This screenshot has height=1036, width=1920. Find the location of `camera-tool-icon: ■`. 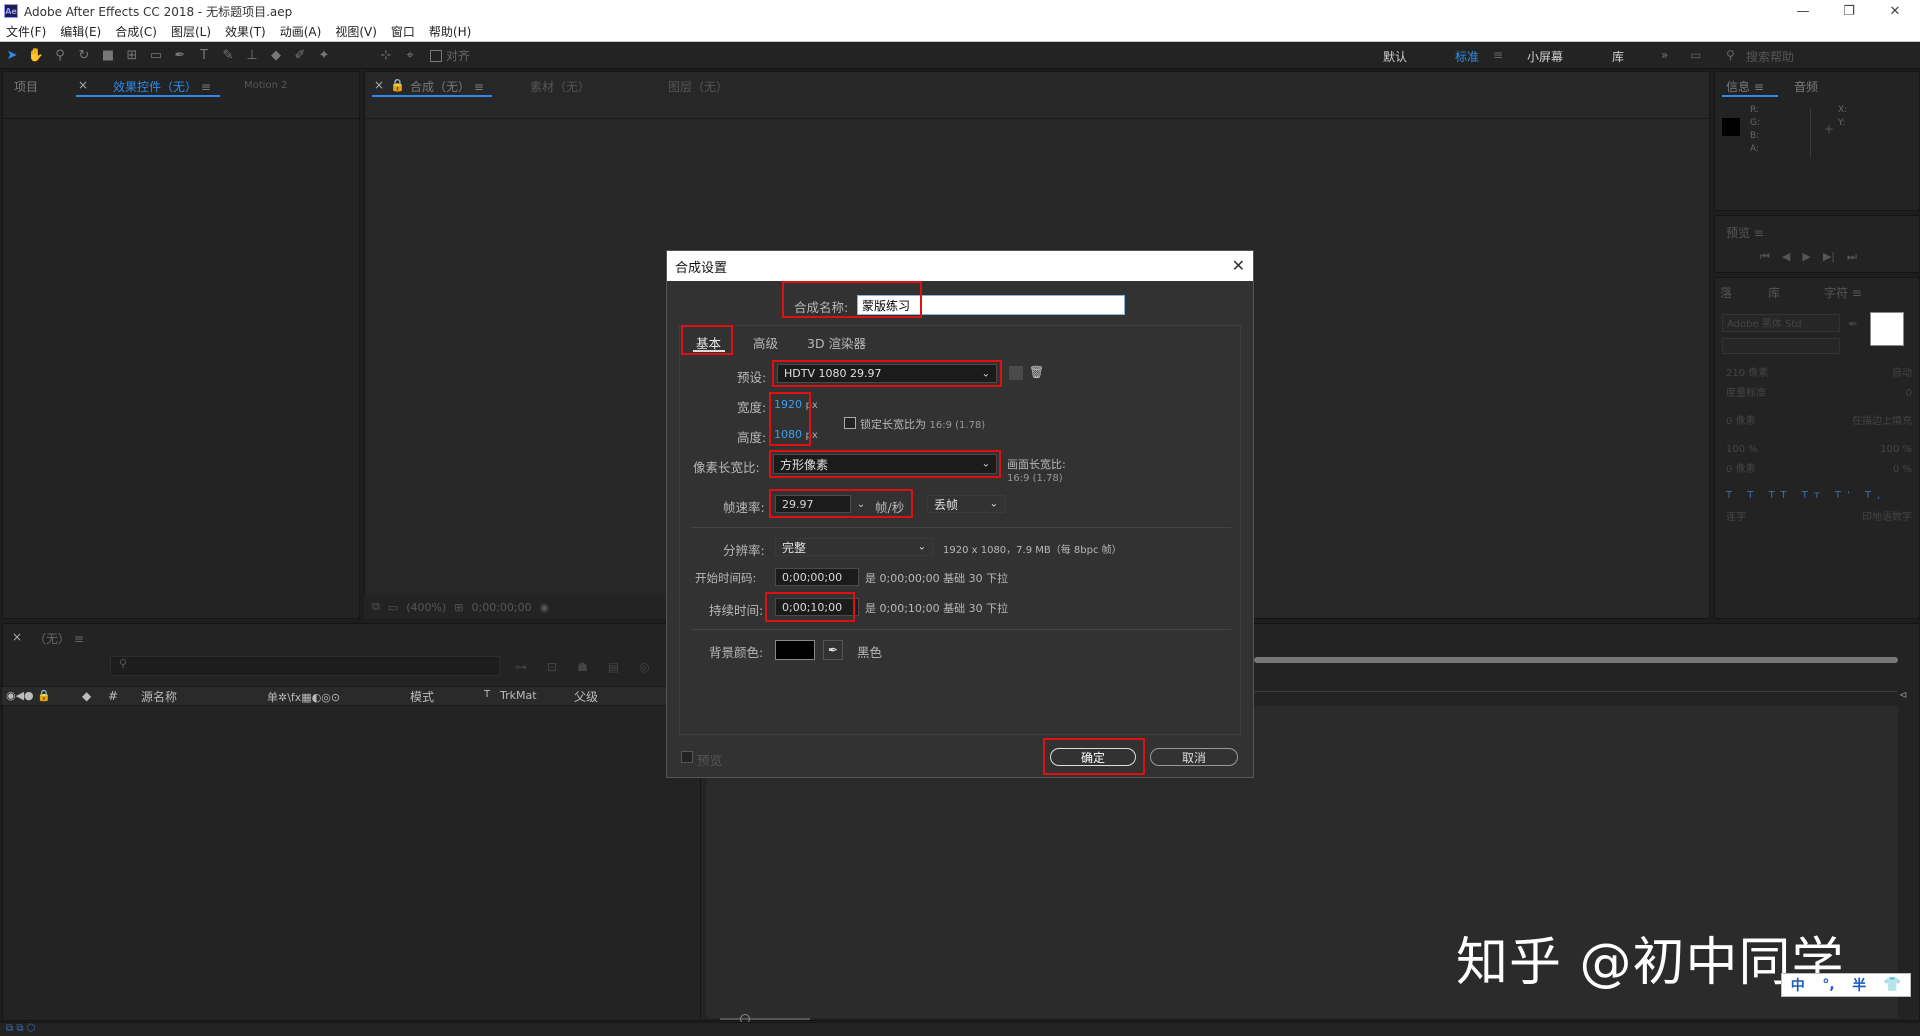

camera-tool-icon: ■ is located at coordinates (108, 56).